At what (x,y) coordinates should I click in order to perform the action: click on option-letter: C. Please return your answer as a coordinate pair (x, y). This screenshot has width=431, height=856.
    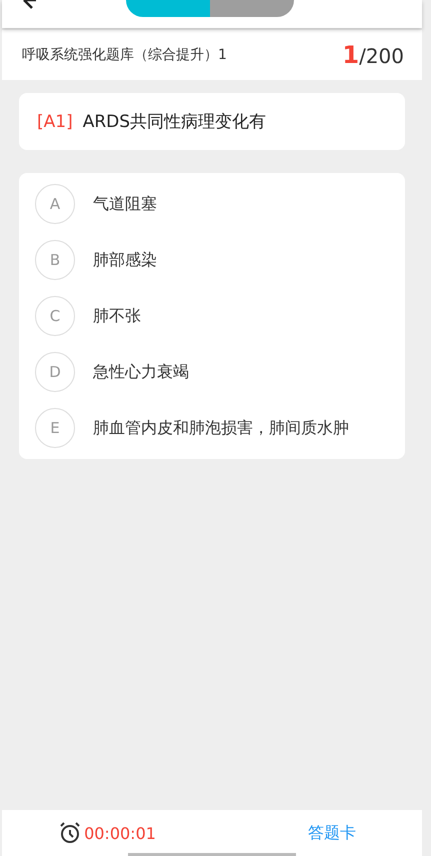
    Looking at the image, I should click on (55, 316).